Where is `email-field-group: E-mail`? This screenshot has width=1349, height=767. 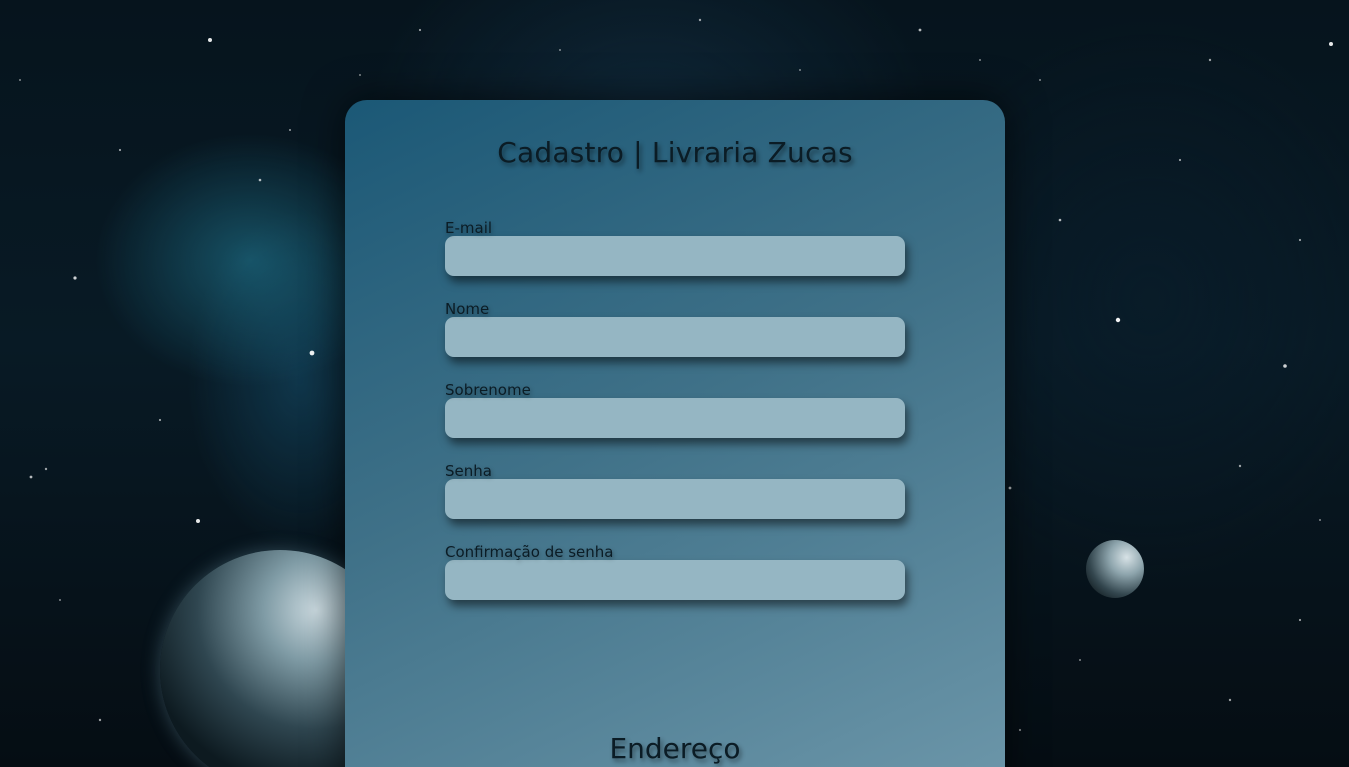 email-field-group: E-mail is located at coordinates (675, 247).